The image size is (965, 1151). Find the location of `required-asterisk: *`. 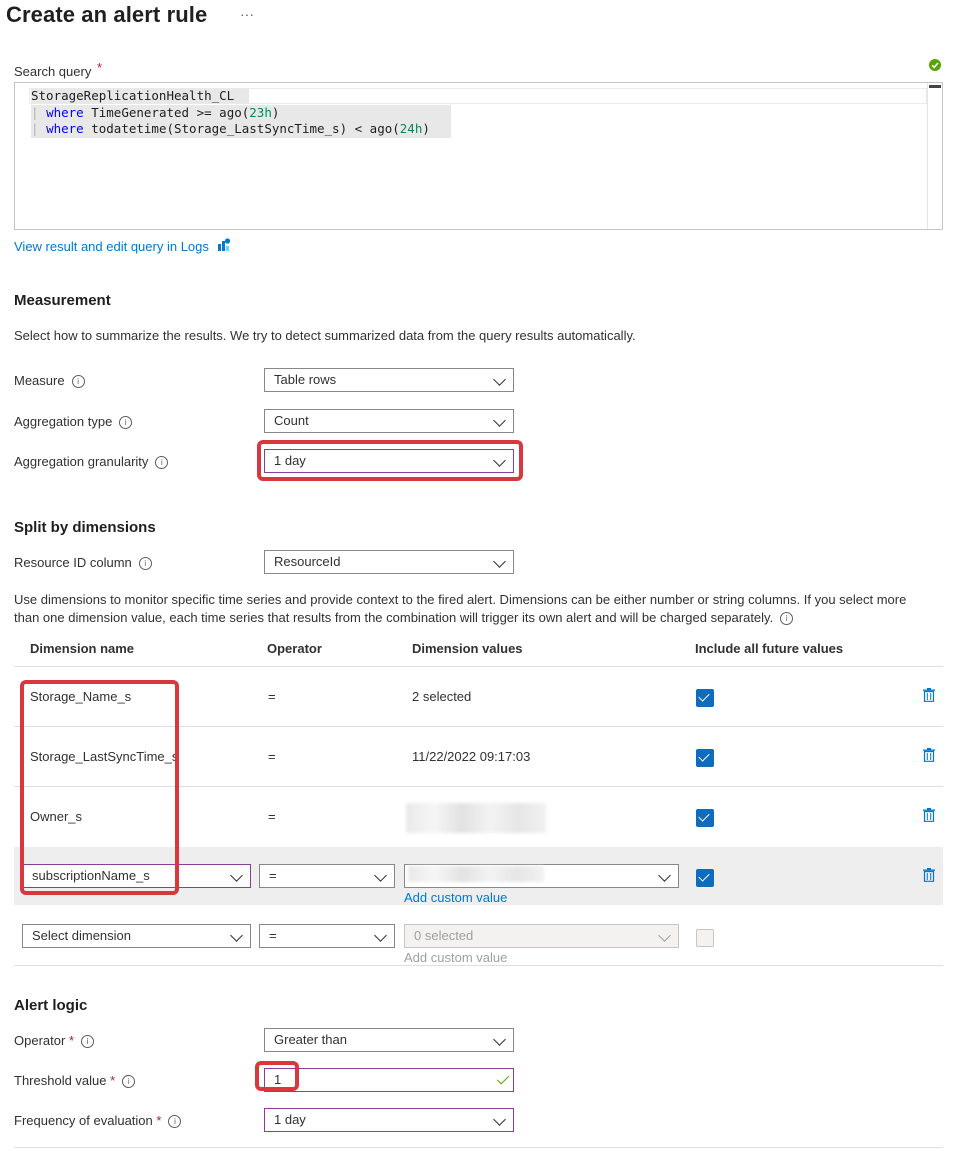

required-asterisk: * is located at coordinates (99, 67).